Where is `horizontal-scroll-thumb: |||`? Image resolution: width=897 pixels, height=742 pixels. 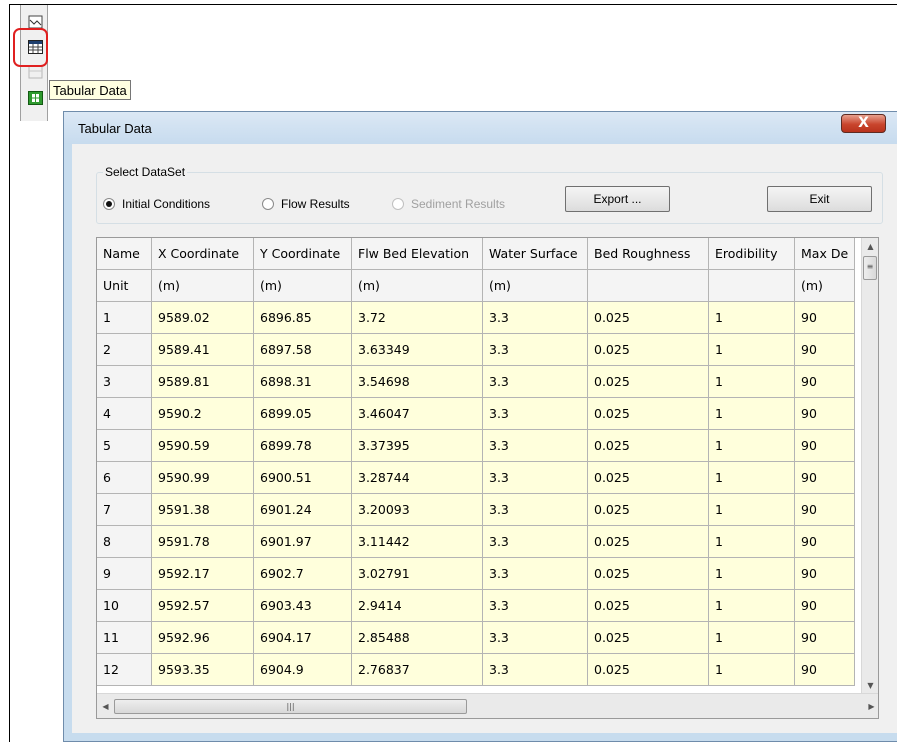 horizontal-scroll-thumb: ||| is located at coordinates (290, 706).